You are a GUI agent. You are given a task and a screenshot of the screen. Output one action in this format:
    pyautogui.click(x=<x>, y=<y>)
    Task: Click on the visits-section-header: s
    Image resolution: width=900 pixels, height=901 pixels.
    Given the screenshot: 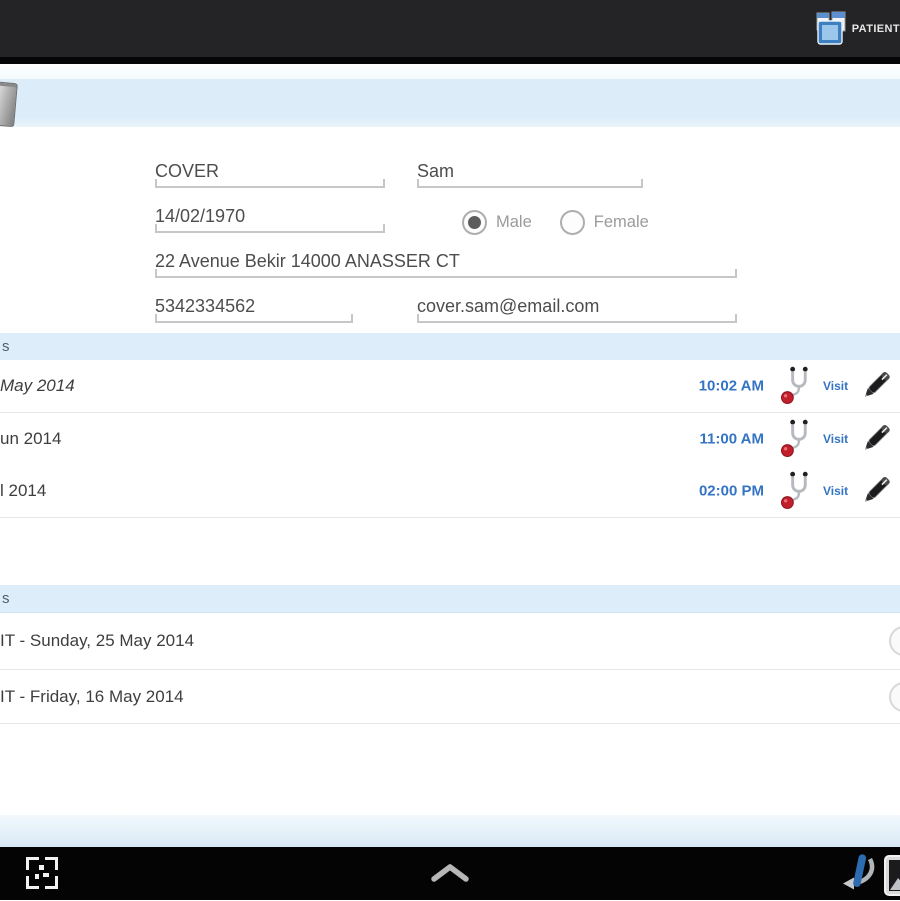 What is the action you would take?
    pyautogui.click(x=450, y=599)
    